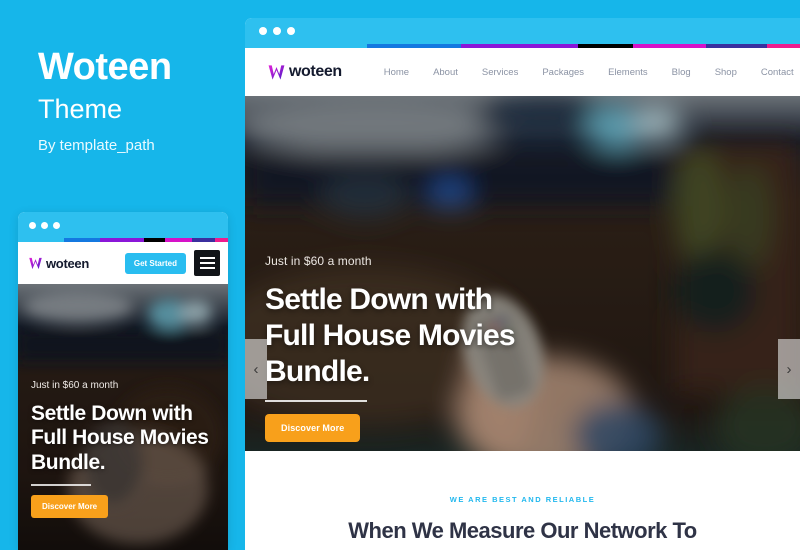  Describe the element at coordinates (379, 299) in the screenshot. I see `desktop-hero-heading-line1: Settle Down with` at that location.